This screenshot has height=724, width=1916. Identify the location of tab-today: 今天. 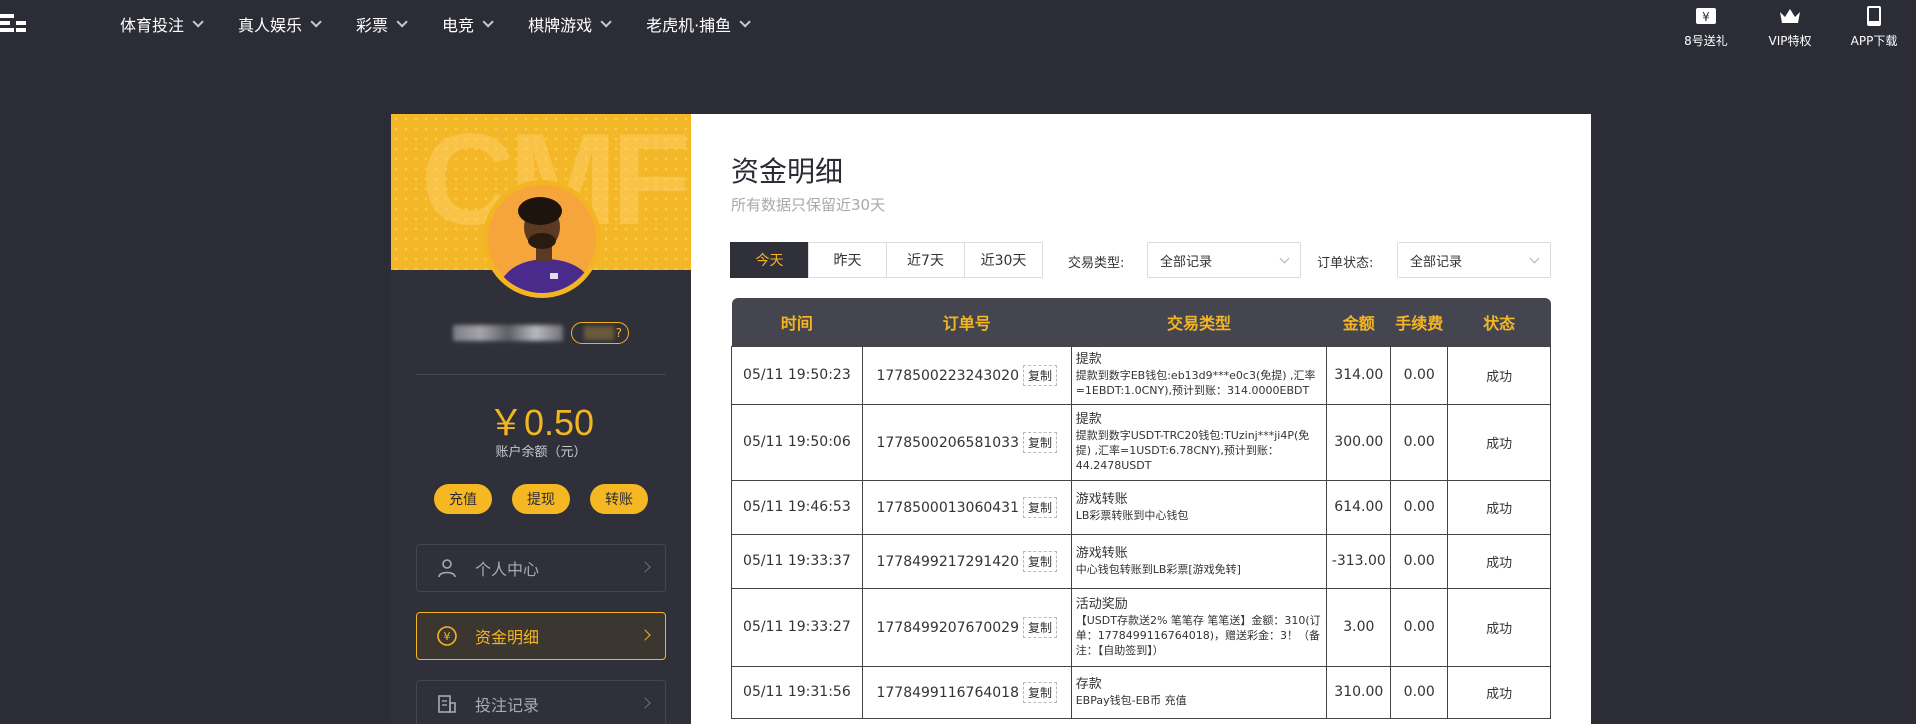
(769, 260).